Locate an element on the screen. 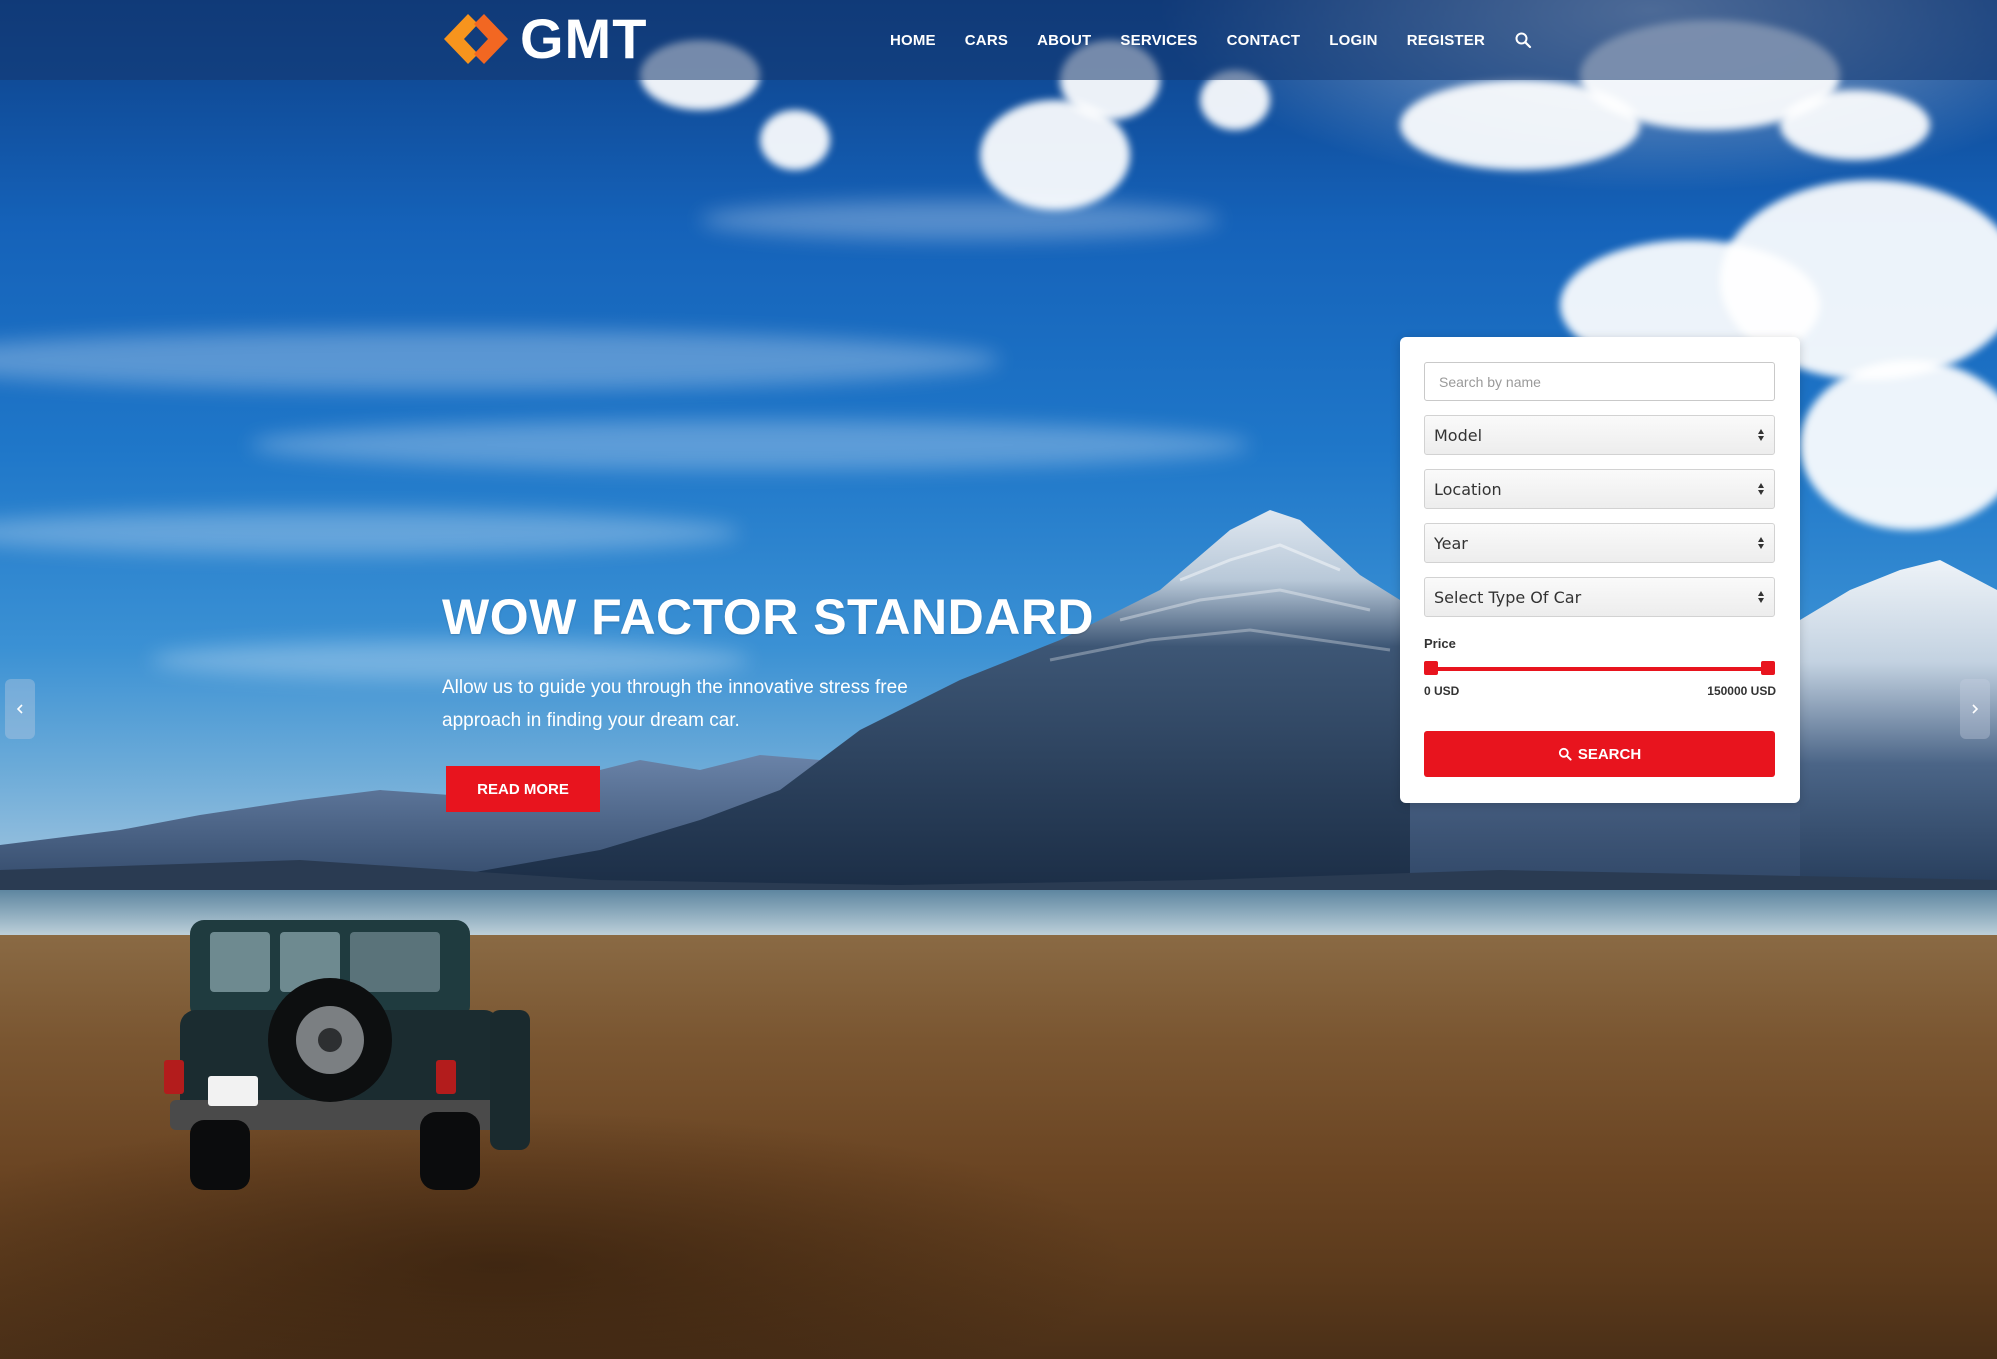  slider-next-button is located at coordinates (1975, 709).